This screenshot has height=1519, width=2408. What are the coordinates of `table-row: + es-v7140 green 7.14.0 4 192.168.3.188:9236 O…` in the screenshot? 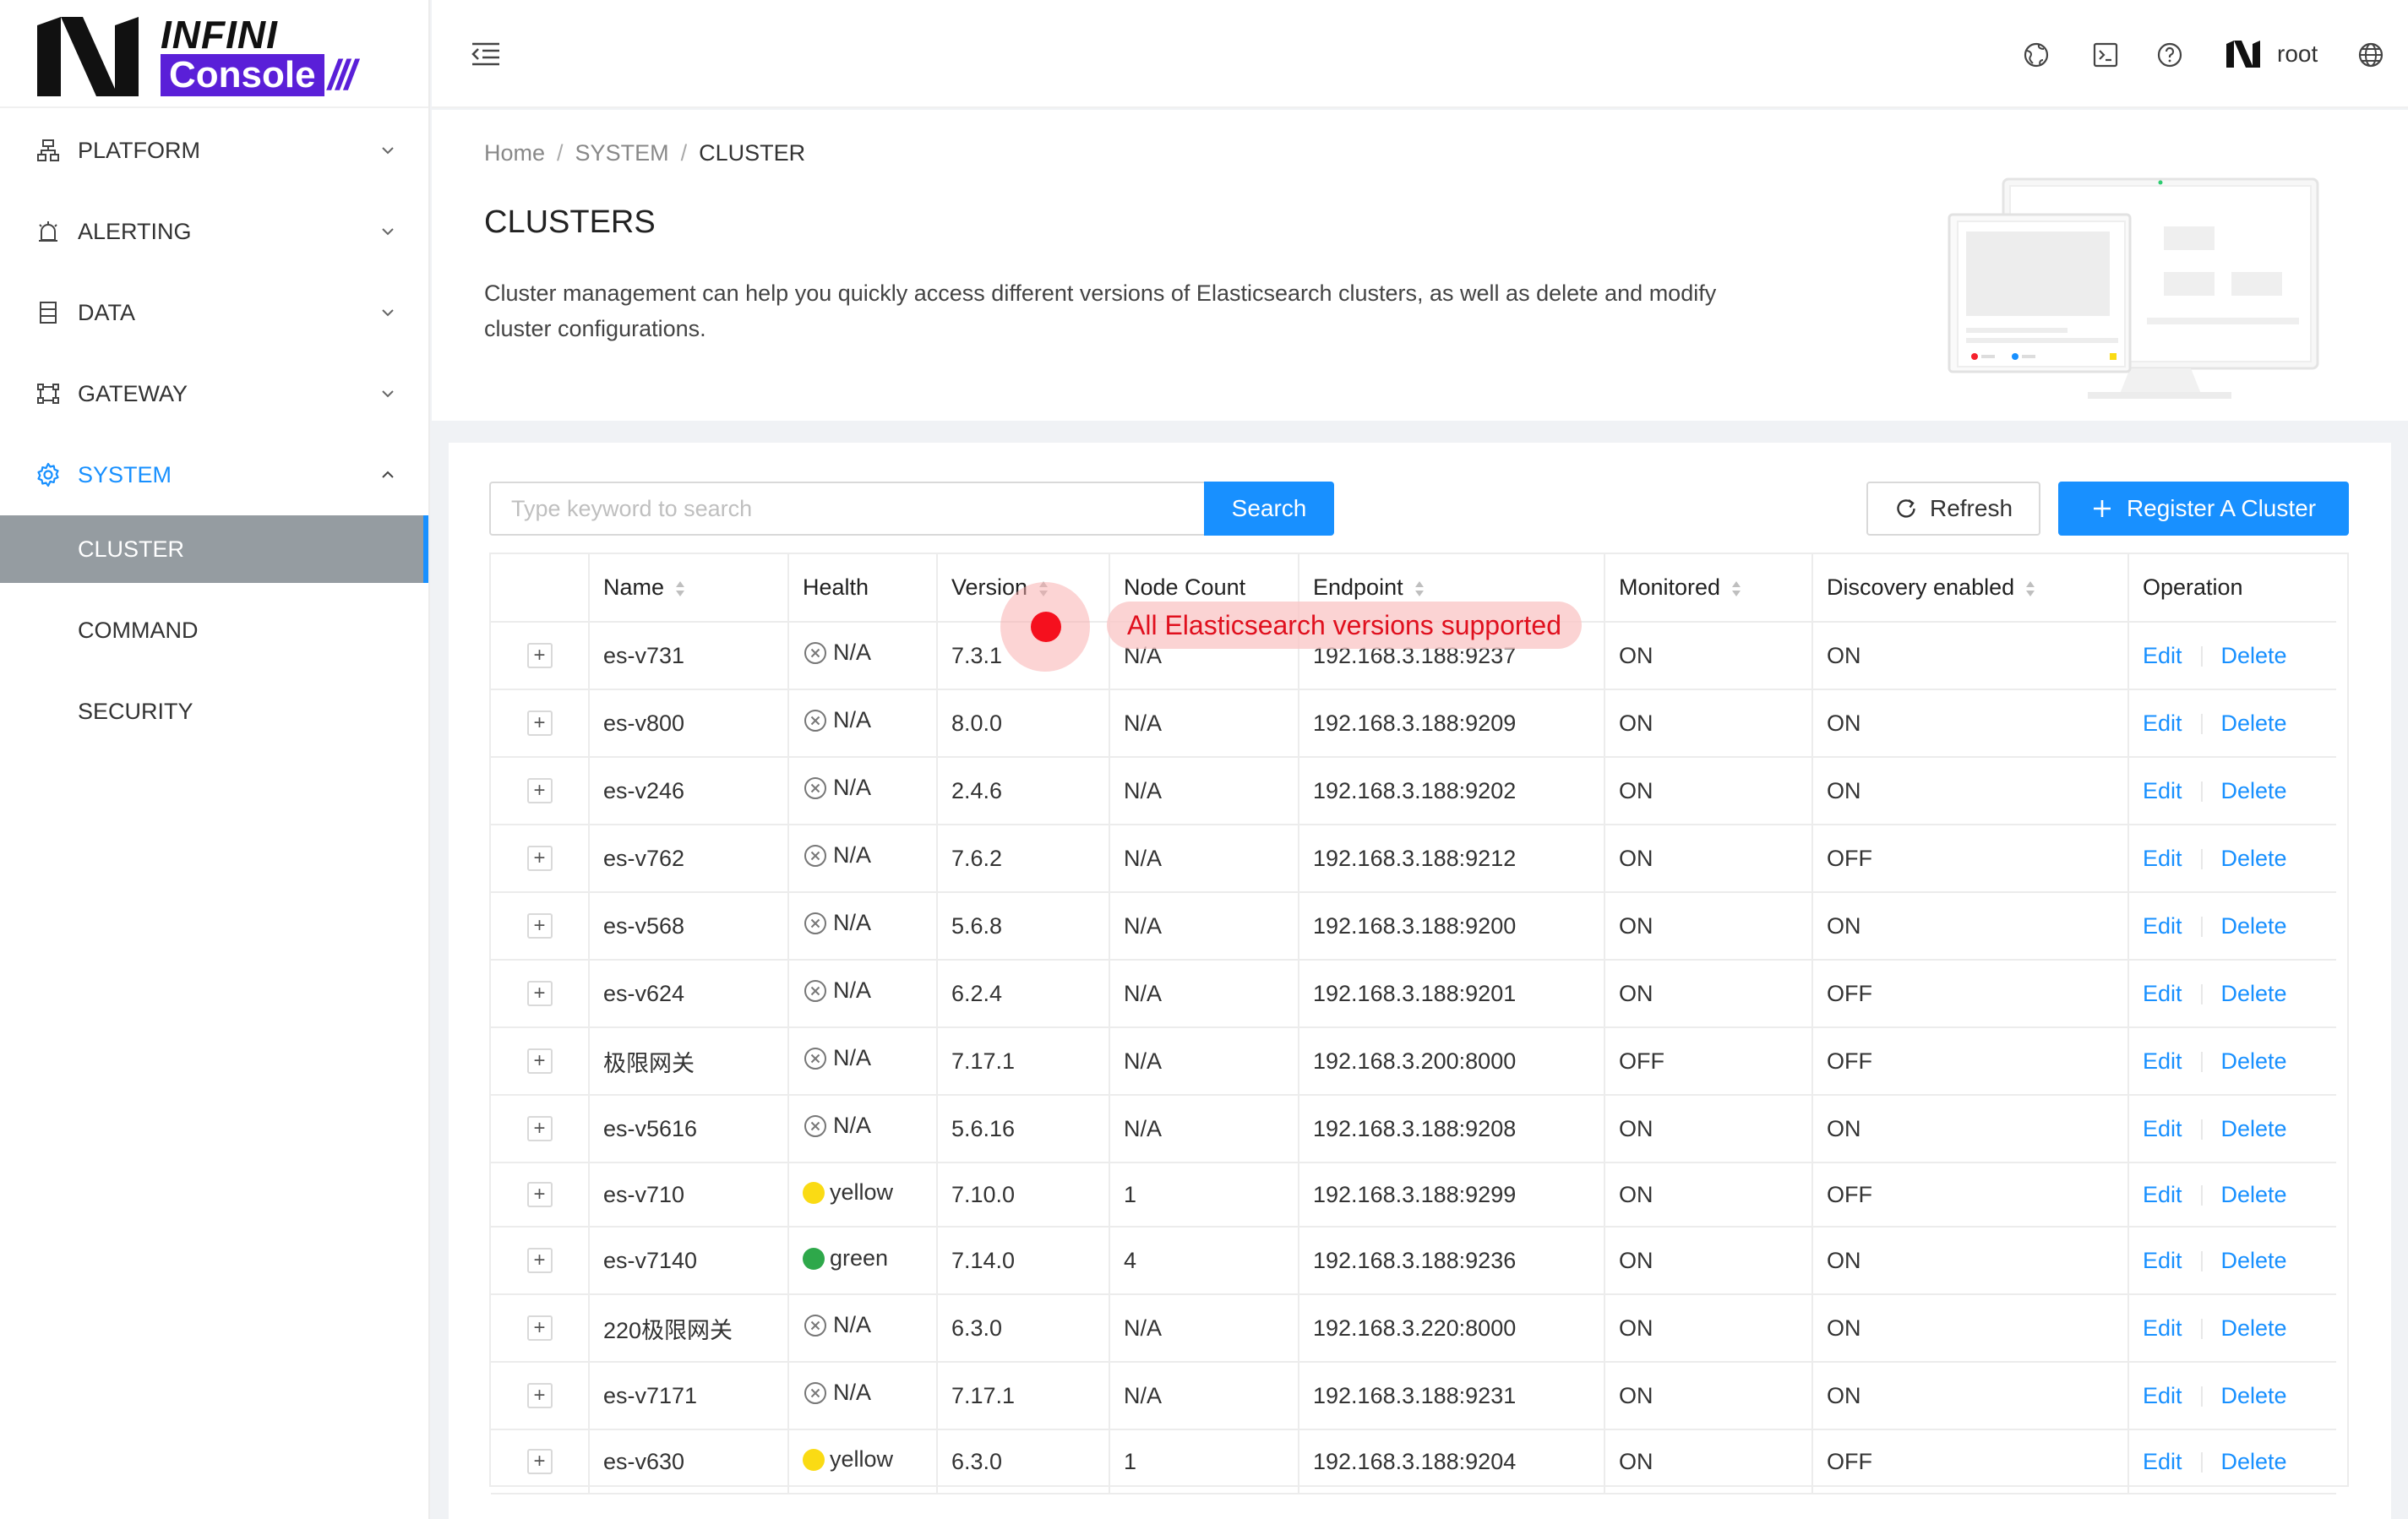 It's located at (1413, 1261).